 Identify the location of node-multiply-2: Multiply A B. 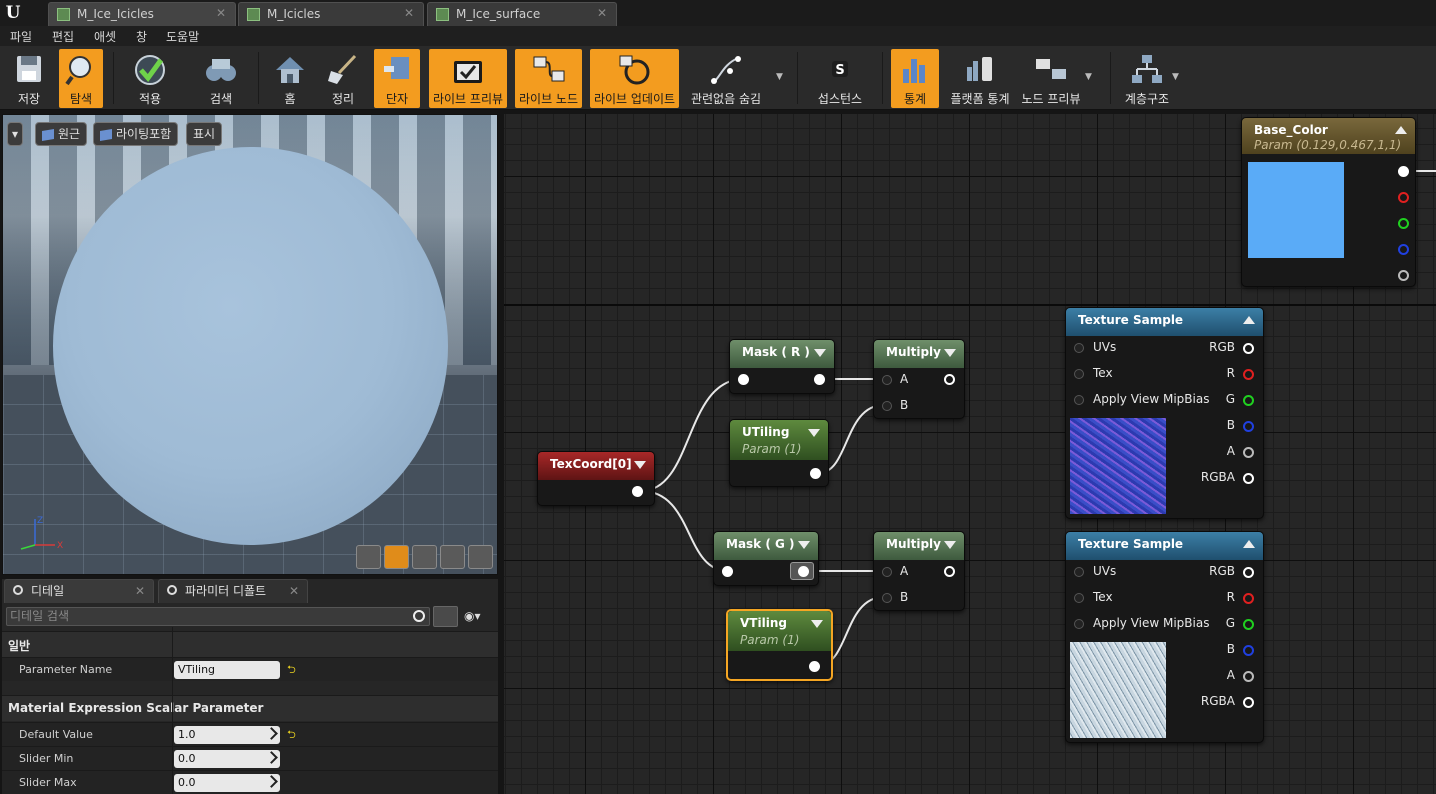
(919, 571).